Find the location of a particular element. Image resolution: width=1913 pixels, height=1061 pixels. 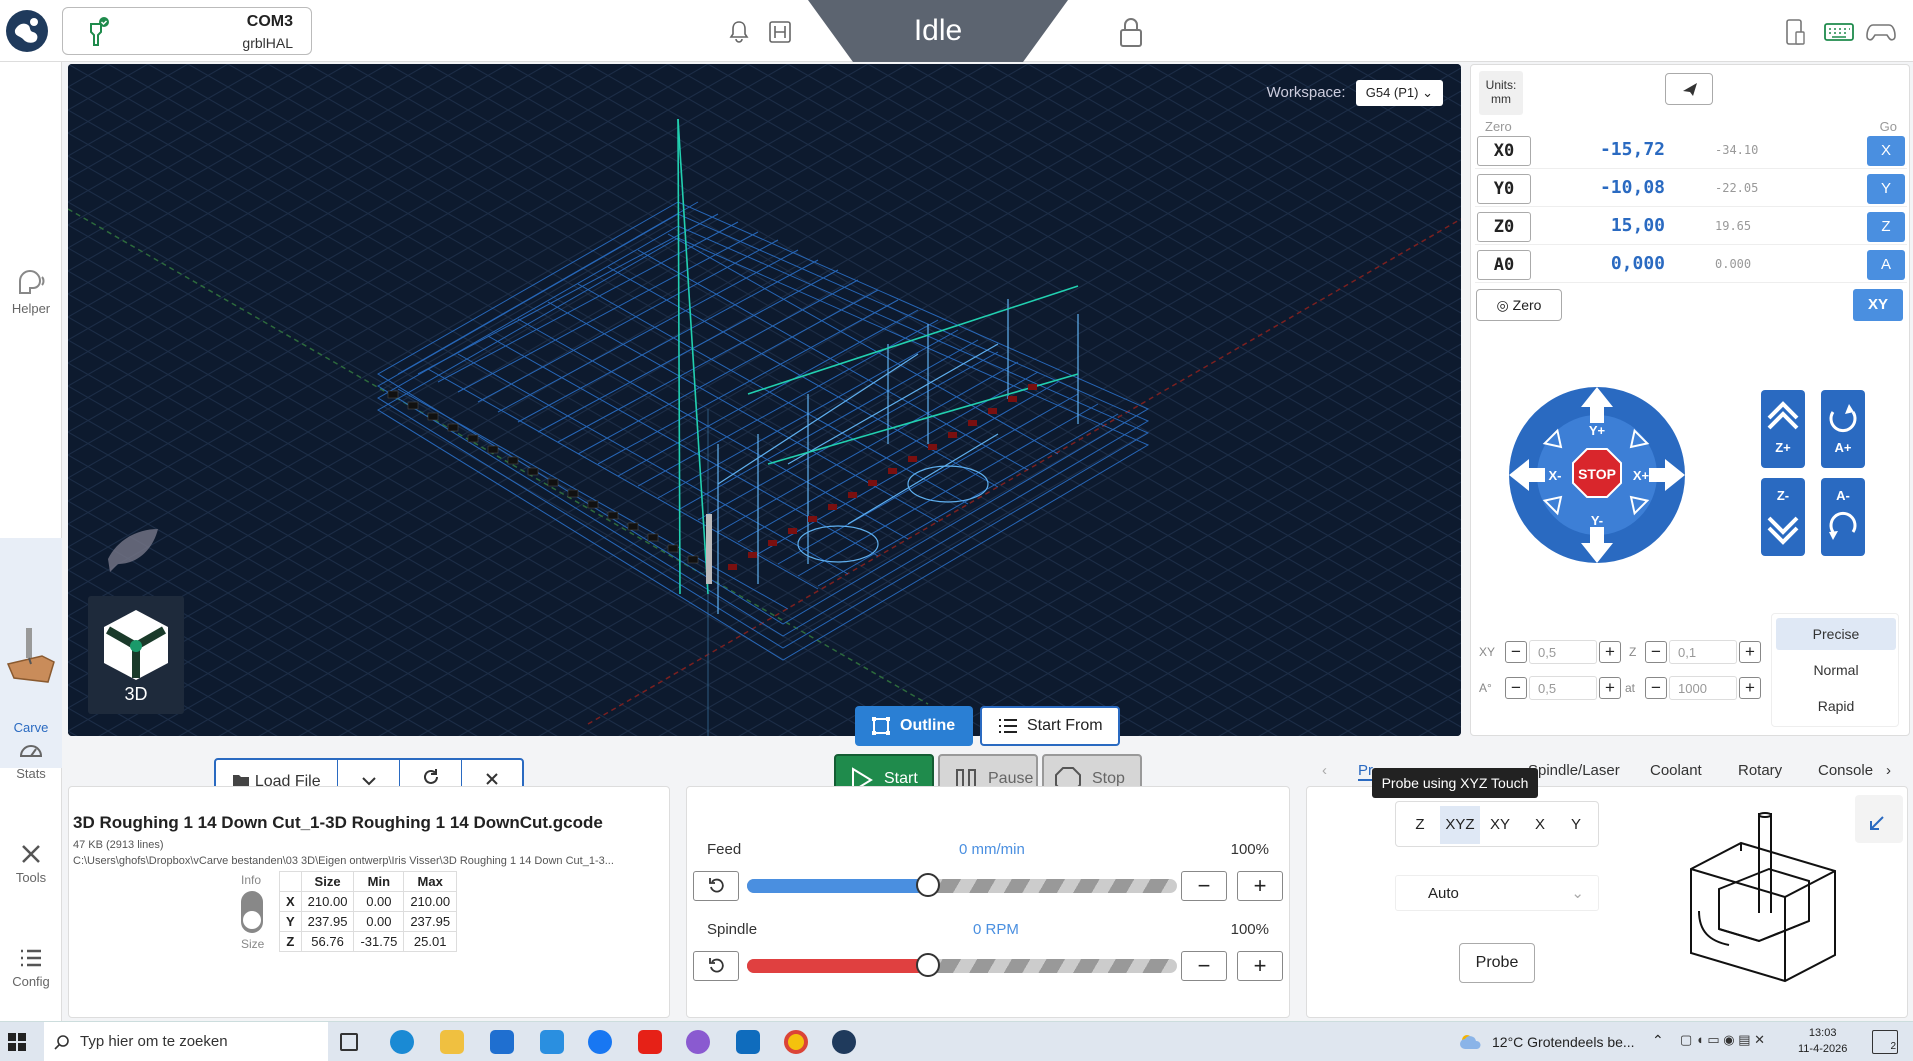

tab-probe: Pr is located at coordinates (1365, 771).